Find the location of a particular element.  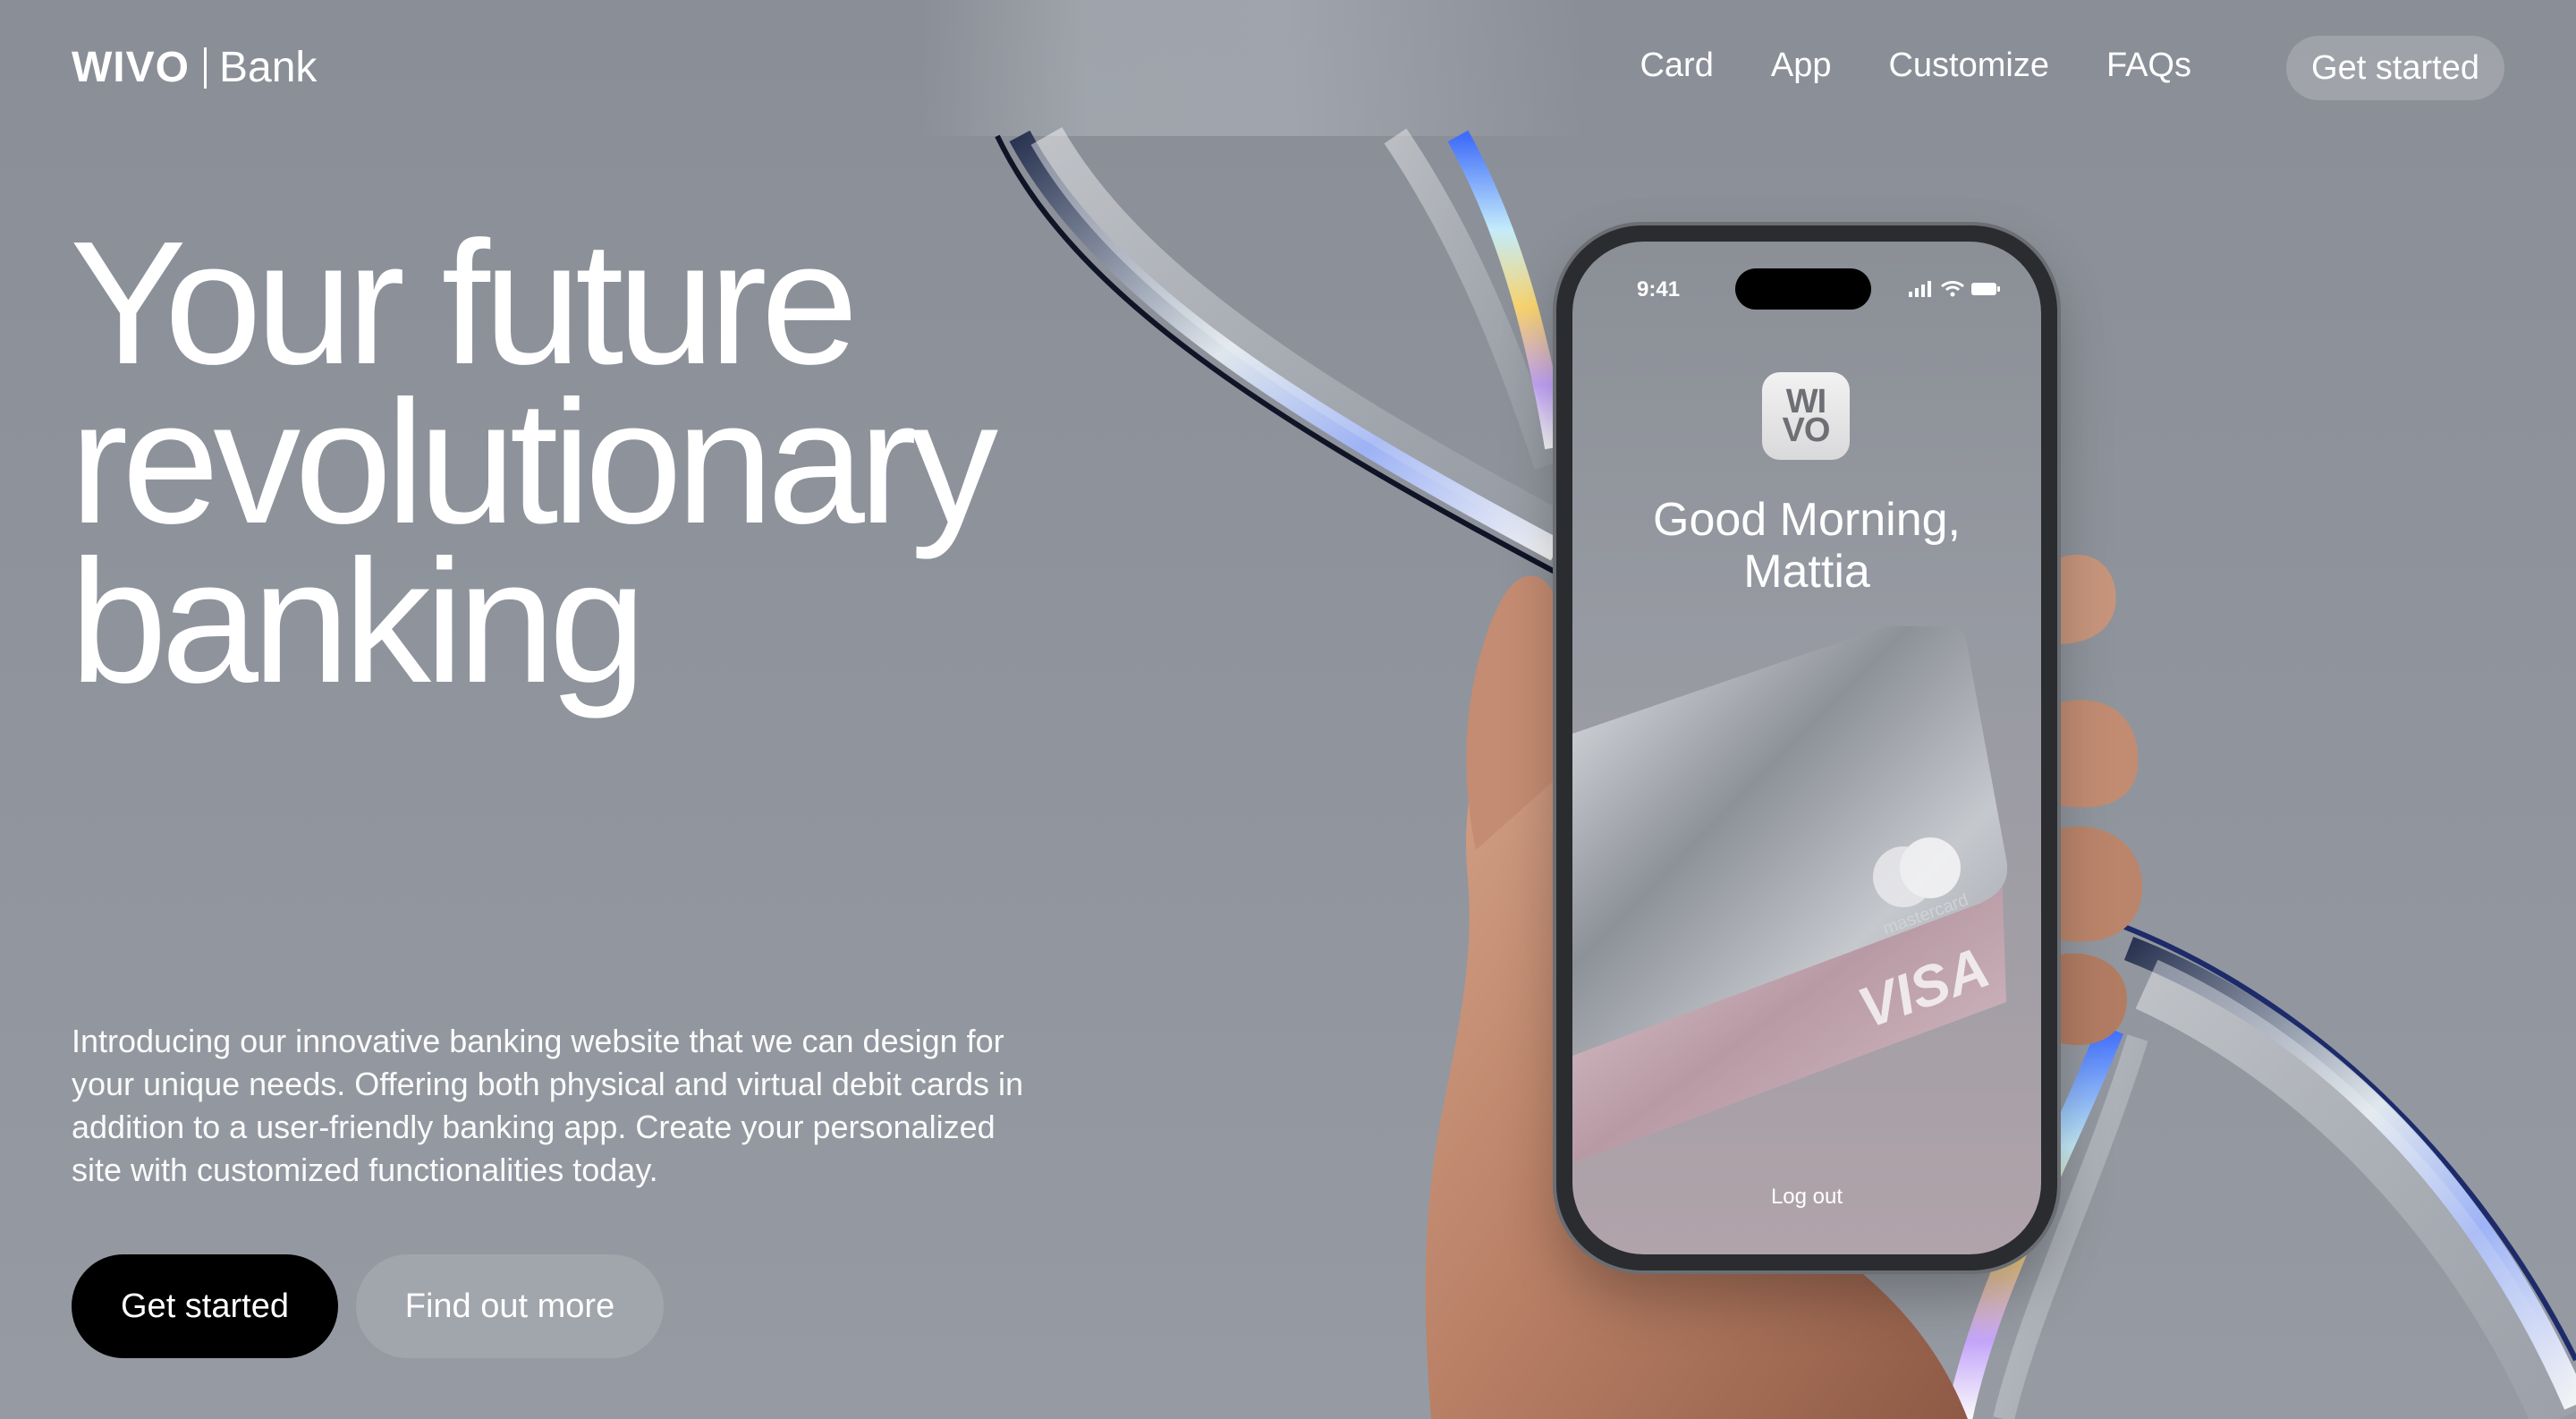

wifi-icon is located at coordinates (1952, 289).